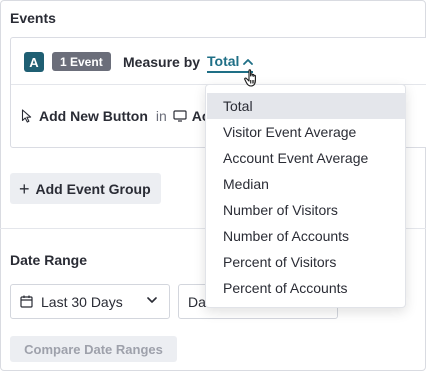  What do you see at coordinates (306, 288) in the screenshot?
I see `measure-option-percent-of-accounts: Percent of Accounts` at bounding box center [306, 288].